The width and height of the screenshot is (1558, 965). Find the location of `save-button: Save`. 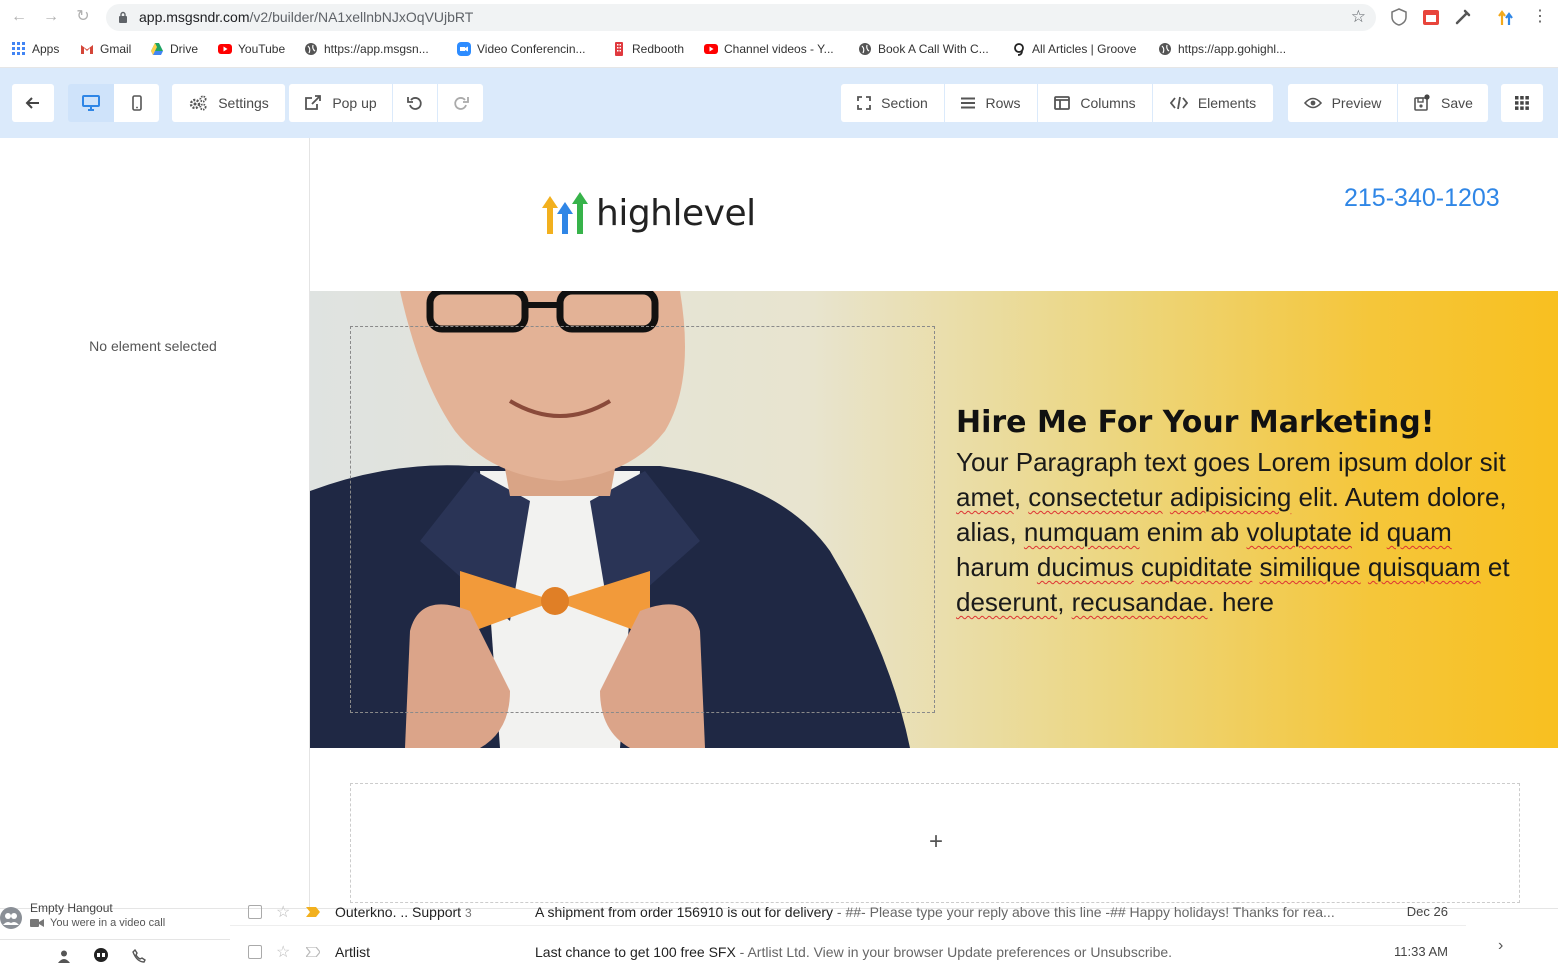

save-button: Save is located at coordinates (1443, 103).